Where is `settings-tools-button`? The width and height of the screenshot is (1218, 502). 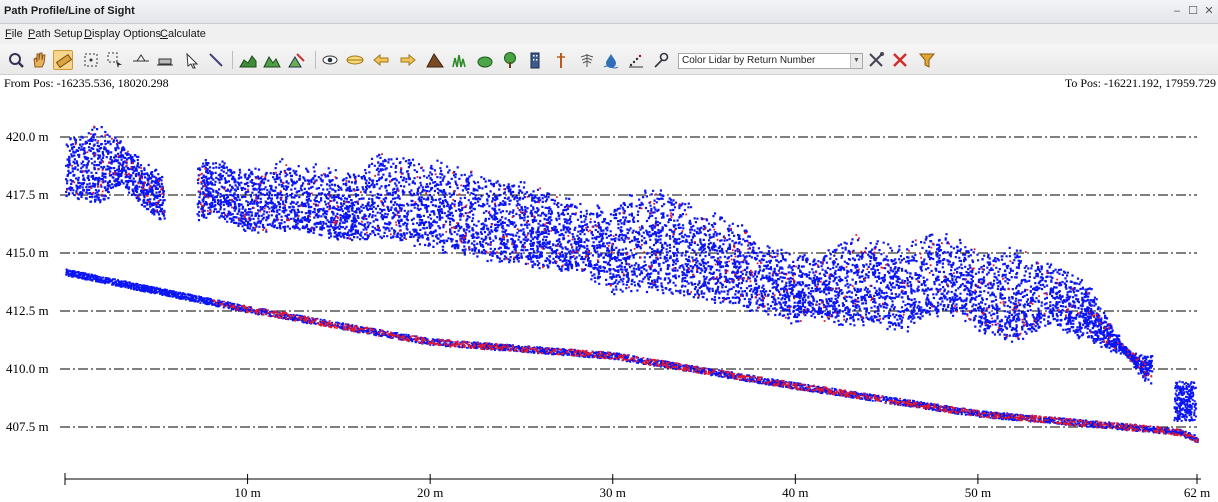 settings-tools-button is located at coordinates (876, 60).